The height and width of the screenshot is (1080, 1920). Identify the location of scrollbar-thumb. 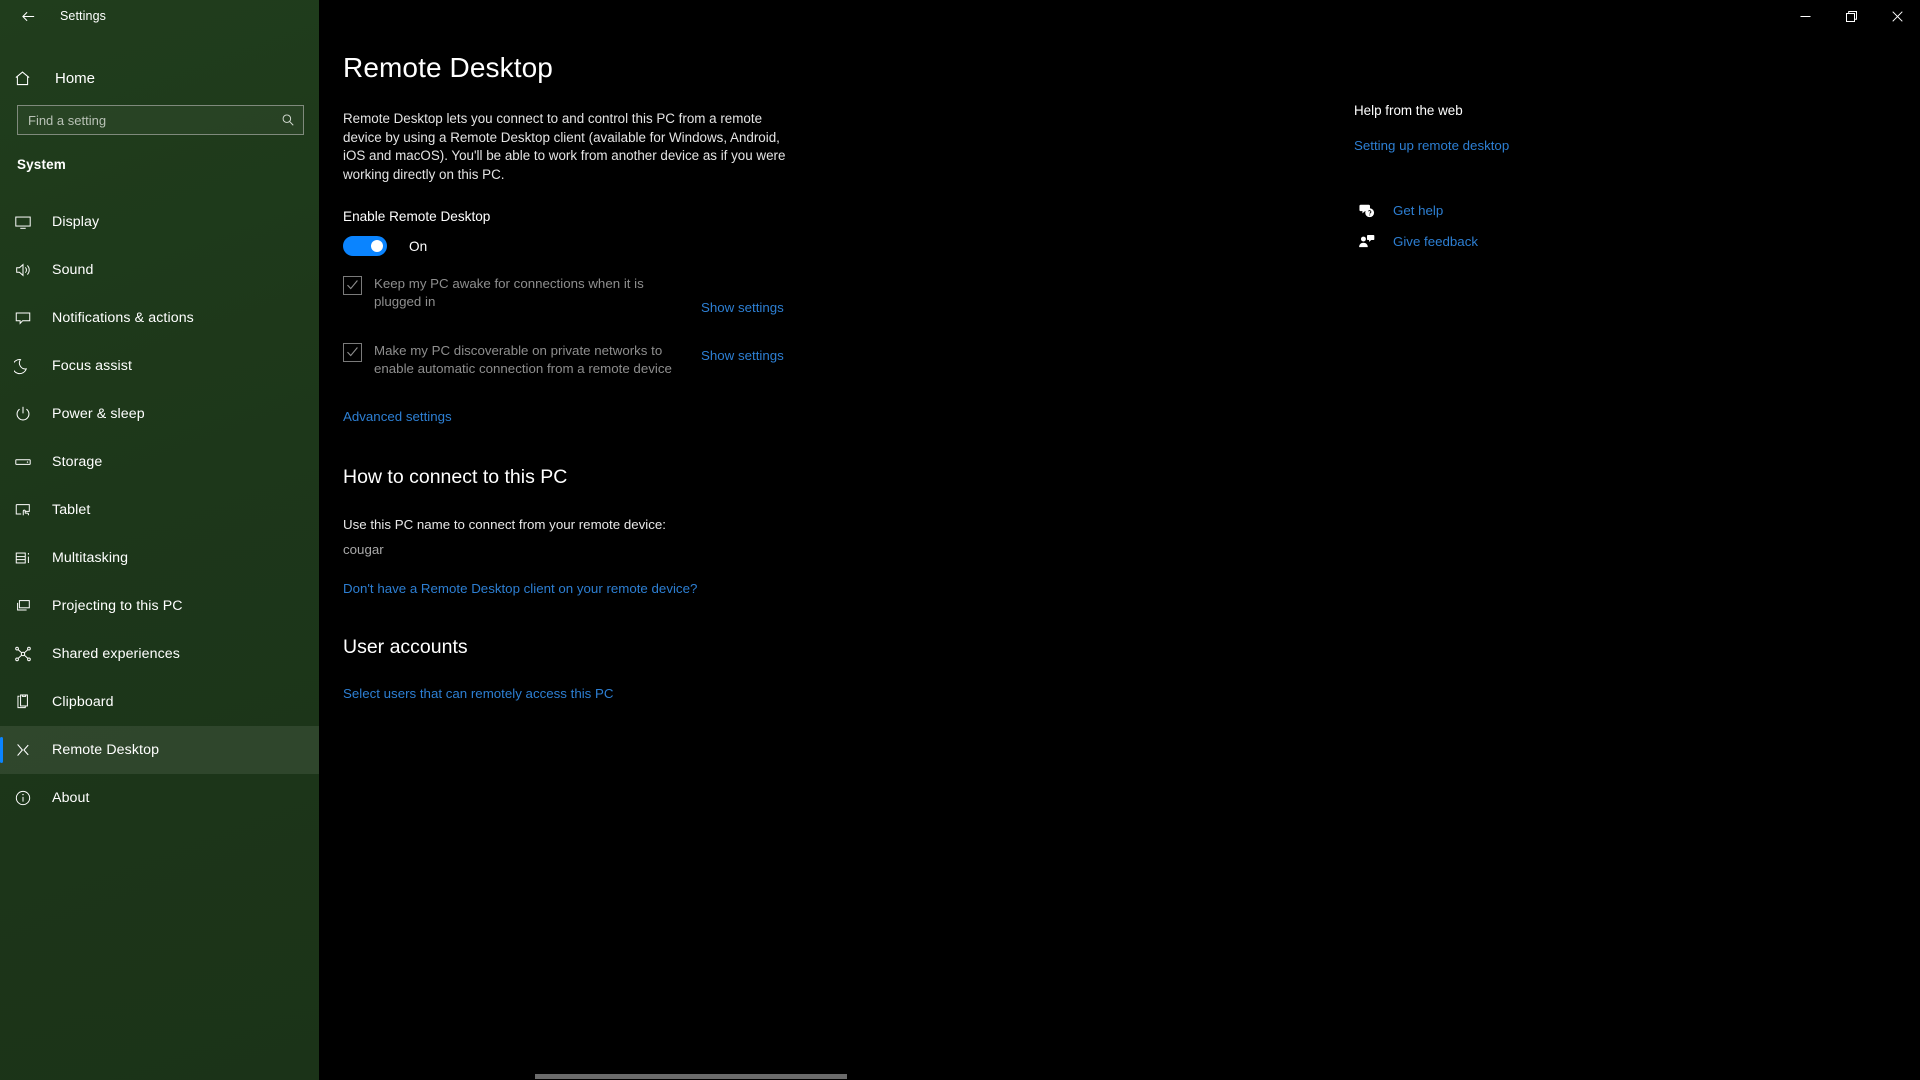
(691, 1076).